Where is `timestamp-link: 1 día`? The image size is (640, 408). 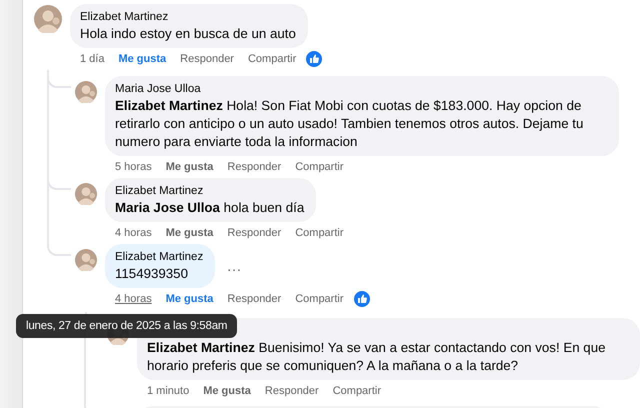 timestamp-link: 1 día is located at coordinates (92, 59).